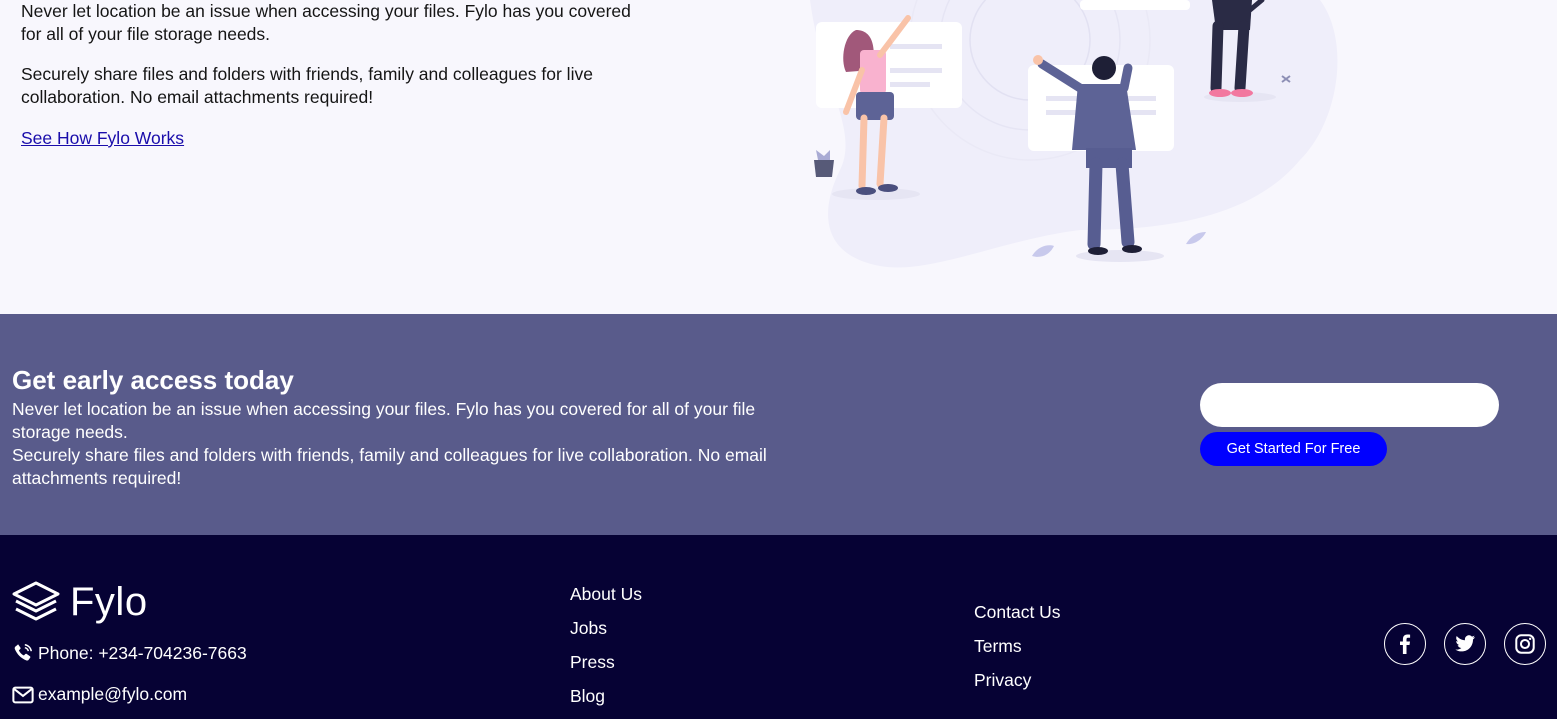 This screenshot has height=719, width=1557. I want to click on email-text: example@fylo.com, so click(113, 694).